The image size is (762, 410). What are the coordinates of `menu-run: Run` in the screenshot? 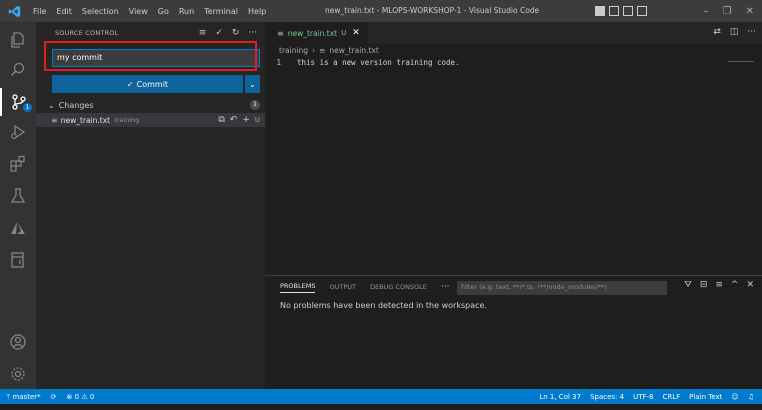 It's located at (186, 11).